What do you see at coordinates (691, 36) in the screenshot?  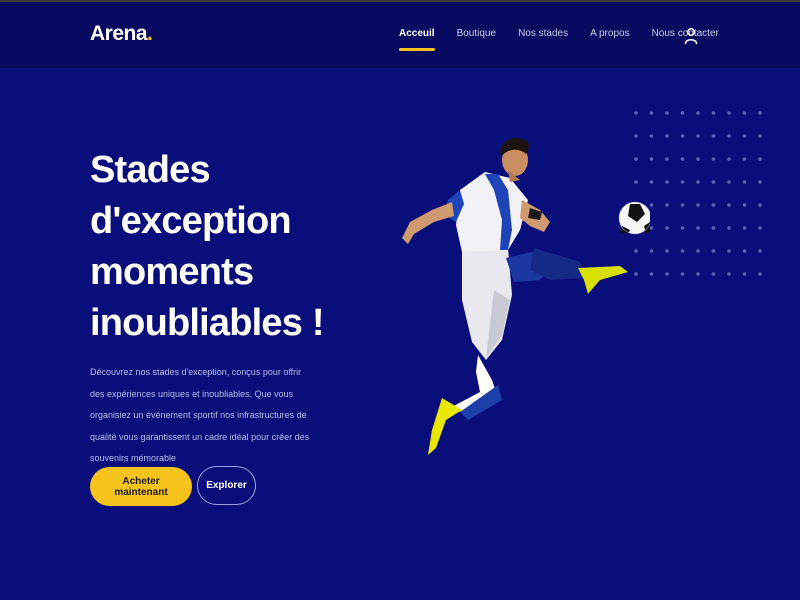 I see `user-icon` at bounding box center [691, 36].